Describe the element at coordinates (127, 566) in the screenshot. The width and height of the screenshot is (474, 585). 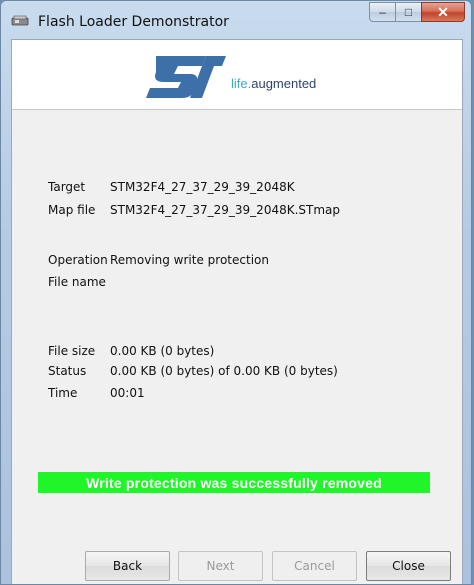
I see `back-button: Back` at that location.